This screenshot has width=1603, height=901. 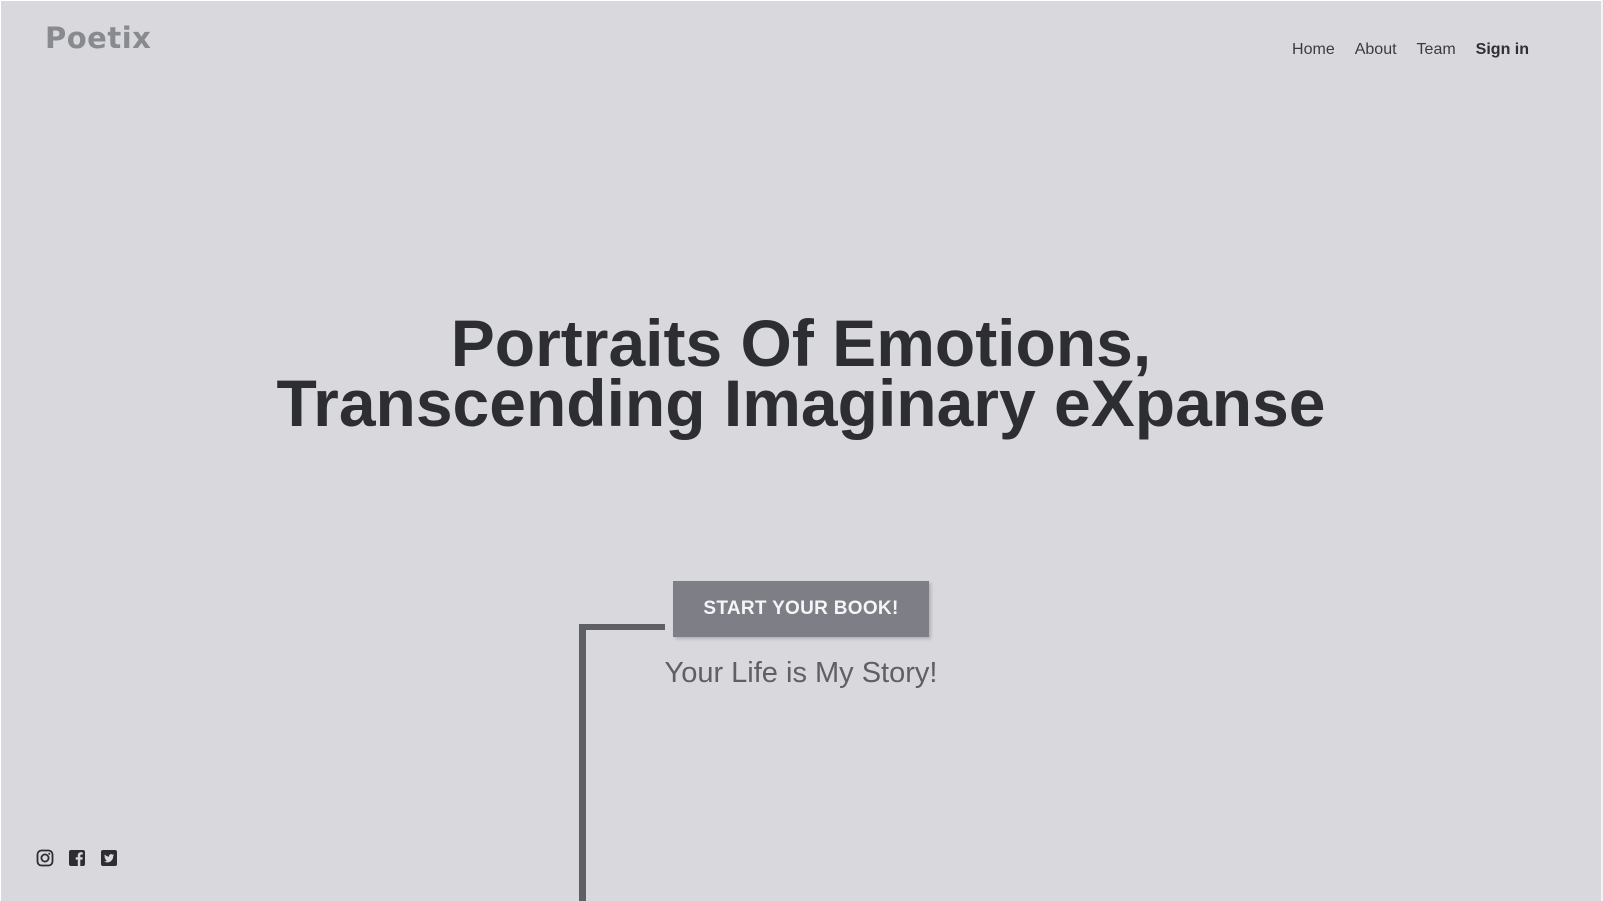 What do you see at coordinates (109, 858) in the screenshot?
I see `twitter-icon` at bounding box center [109, 858].